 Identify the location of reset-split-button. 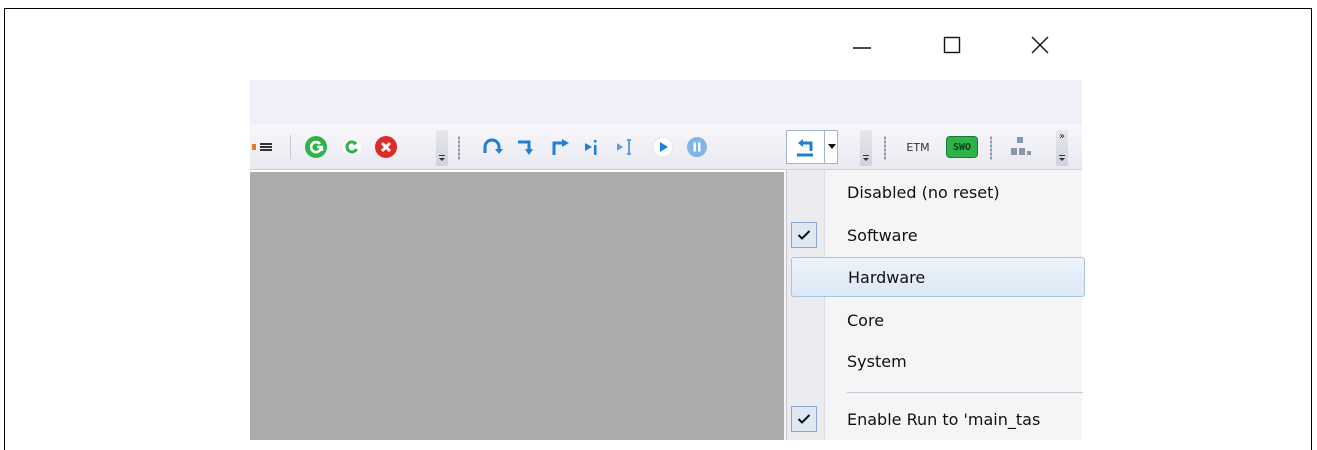
(812, 147).